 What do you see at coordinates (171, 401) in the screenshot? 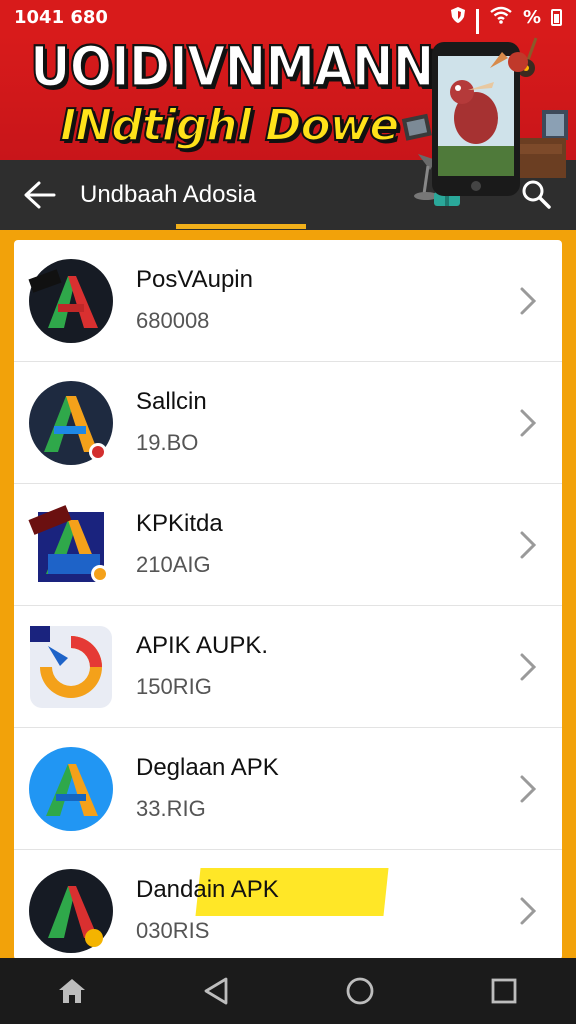
I see `app-name: Sallcin` at bounding box center [171, 401].